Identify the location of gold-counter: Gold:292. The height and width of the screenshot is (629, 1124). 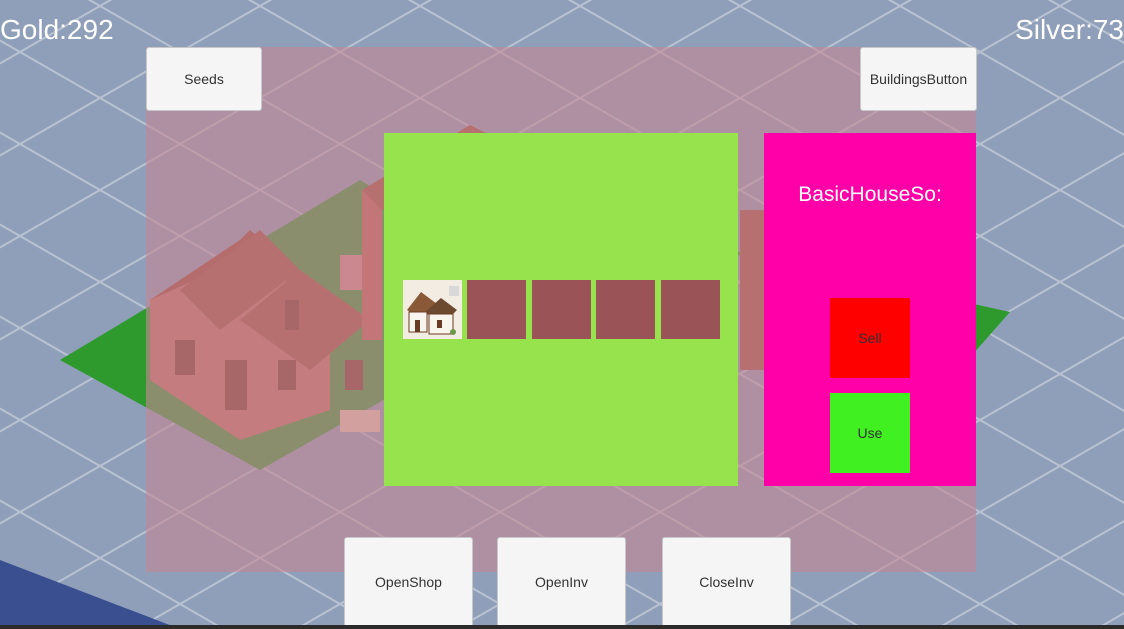
(57, 29).